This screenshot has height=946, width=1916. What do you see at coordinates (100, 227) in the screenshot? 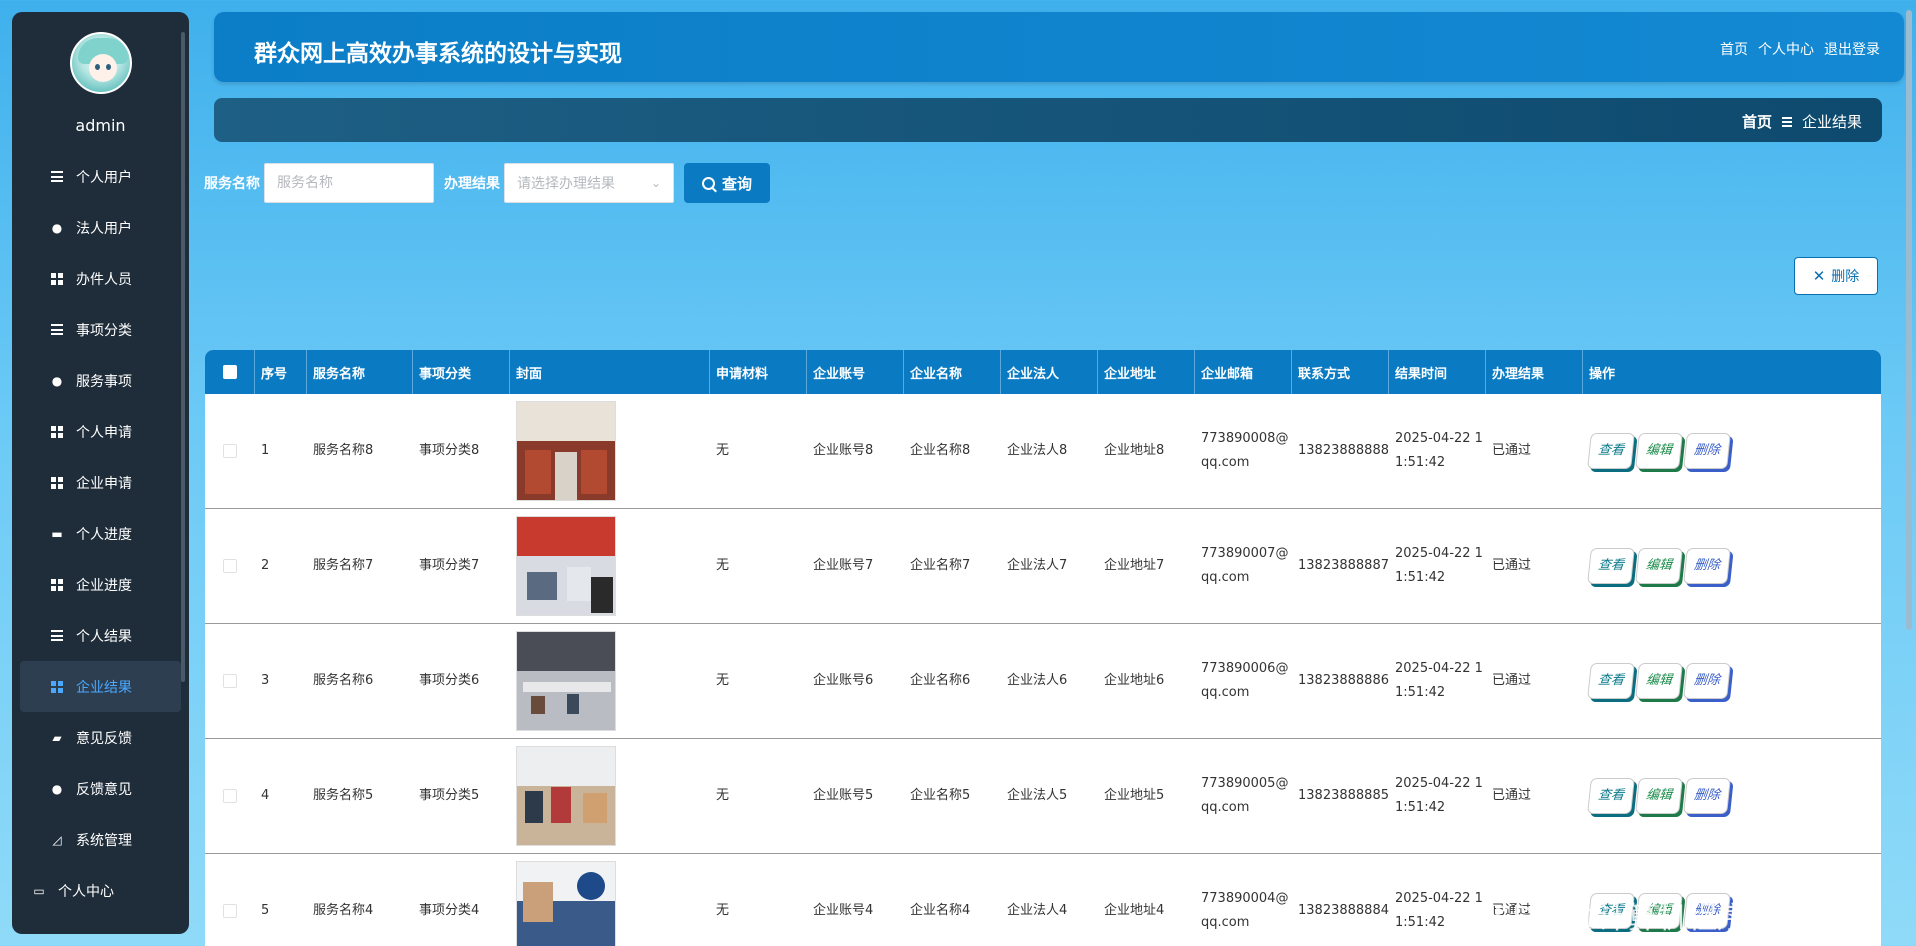
I see `sidebar-item-legal-users: ● 法人用户` at bounding box center [100, 227].